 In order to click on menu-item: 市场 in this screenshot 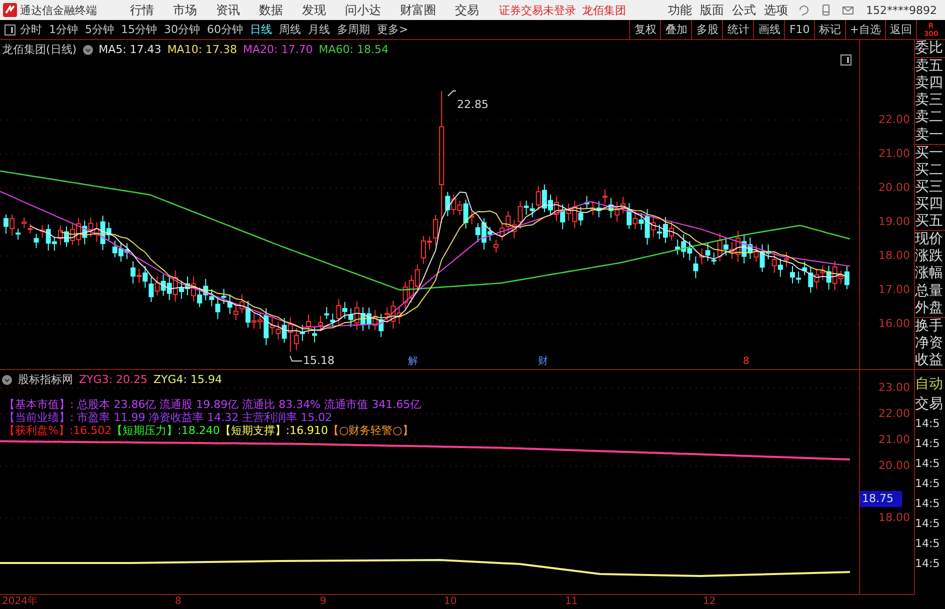, I will do `click(185, 10)`.